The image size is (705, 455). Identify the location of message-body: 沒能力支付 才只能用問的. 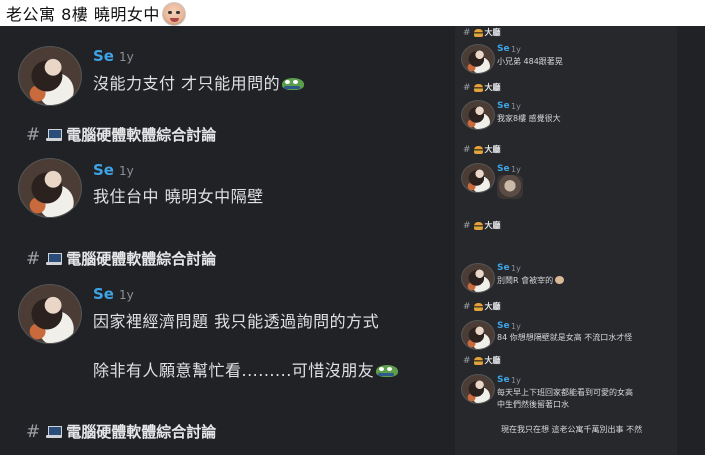
(187, 83).